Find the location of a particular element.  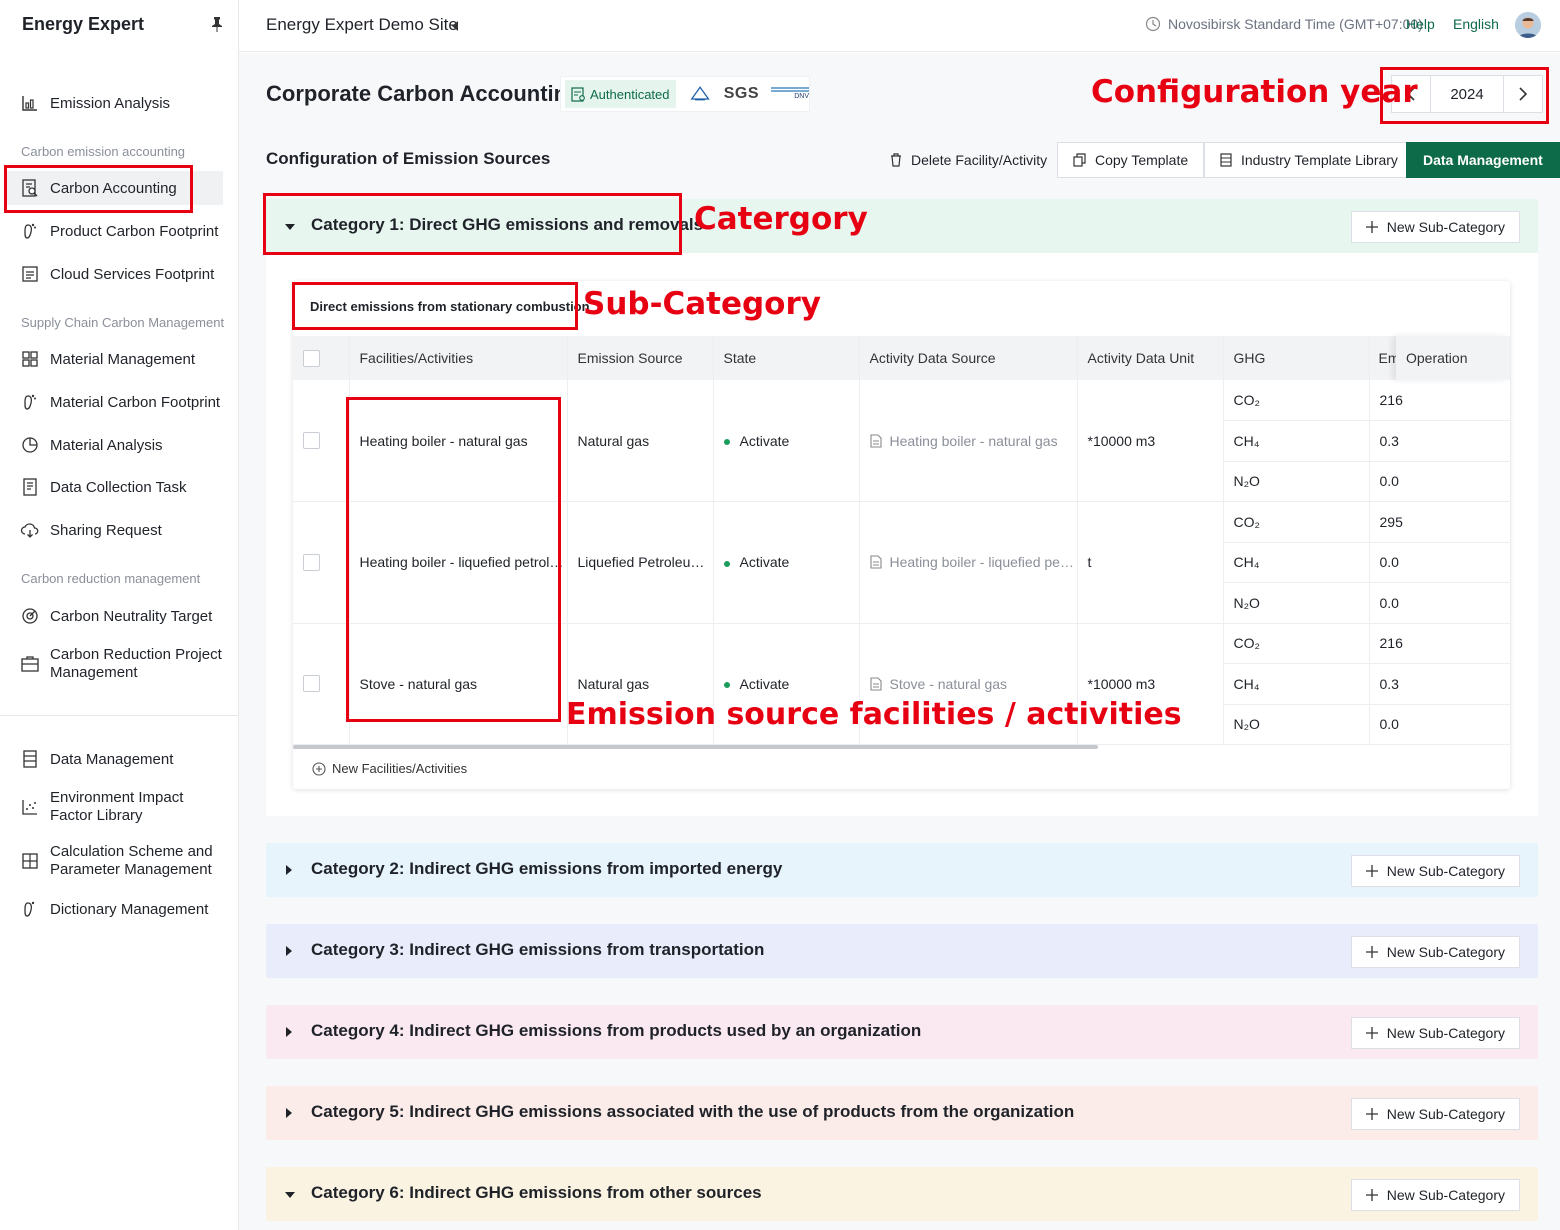

select-all-header is located at coordinates (321, 358).